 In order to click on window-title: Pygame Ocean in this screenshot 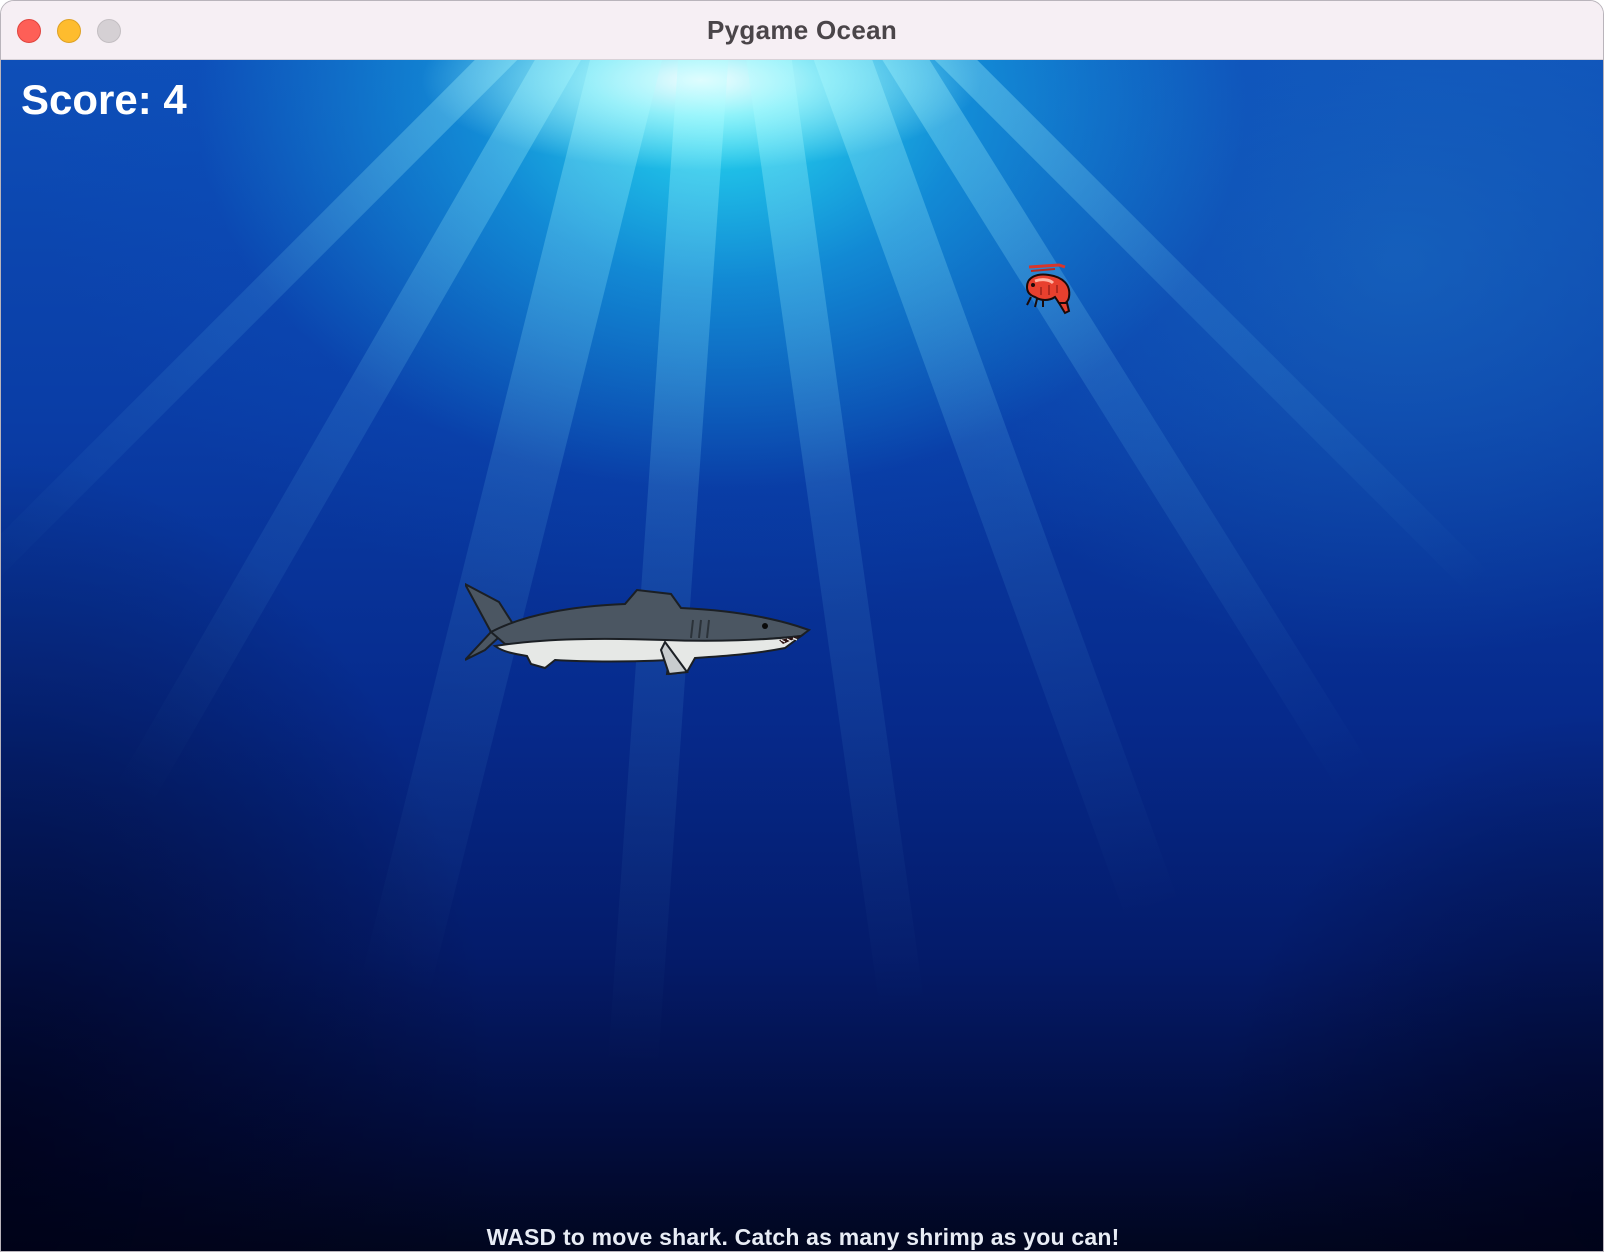, I will do `click(802, 30)`.